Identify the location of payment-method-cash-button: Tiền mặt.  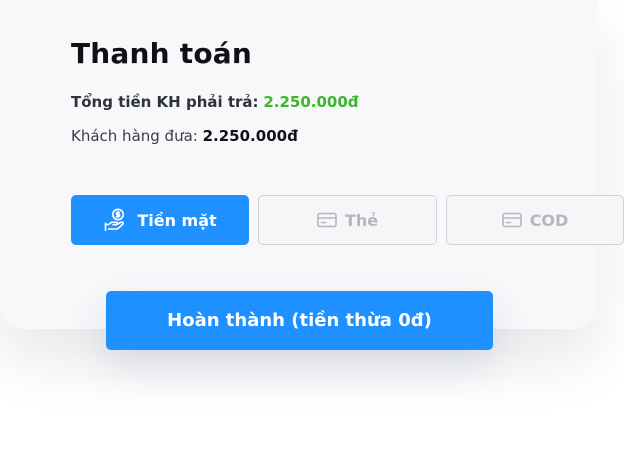
(160, 220).